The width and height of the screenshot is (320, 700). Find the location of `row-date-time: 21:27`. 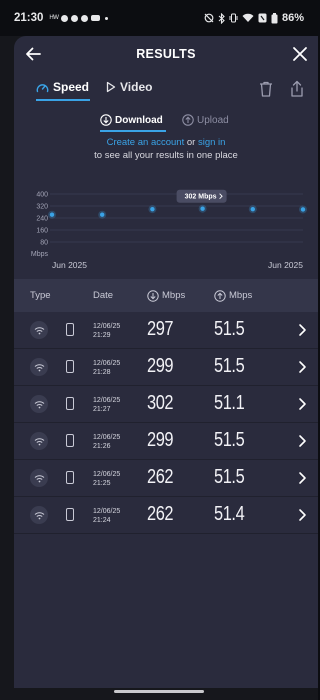

row-date-time: 21:27 is located at coordinates (102, 409).